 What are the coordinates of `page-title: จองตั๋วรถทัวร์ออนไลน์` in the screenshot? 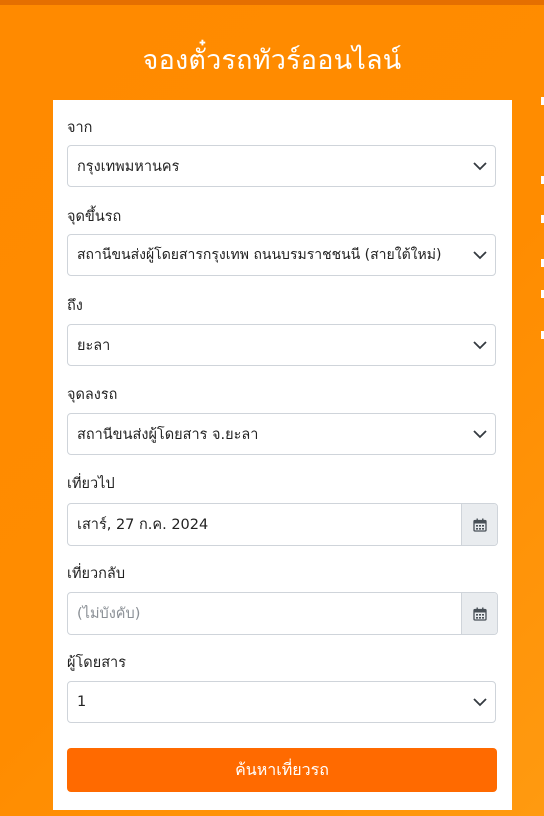 It's located at (272, 60).